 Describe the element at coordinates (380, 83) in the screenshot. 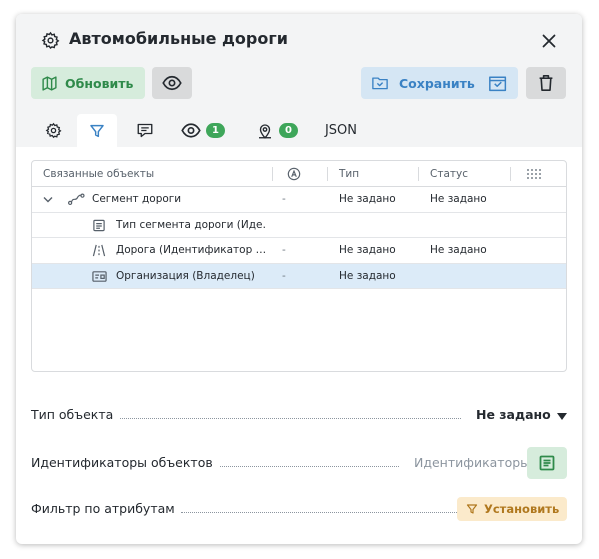

I see `save-folder-icon` at that location.